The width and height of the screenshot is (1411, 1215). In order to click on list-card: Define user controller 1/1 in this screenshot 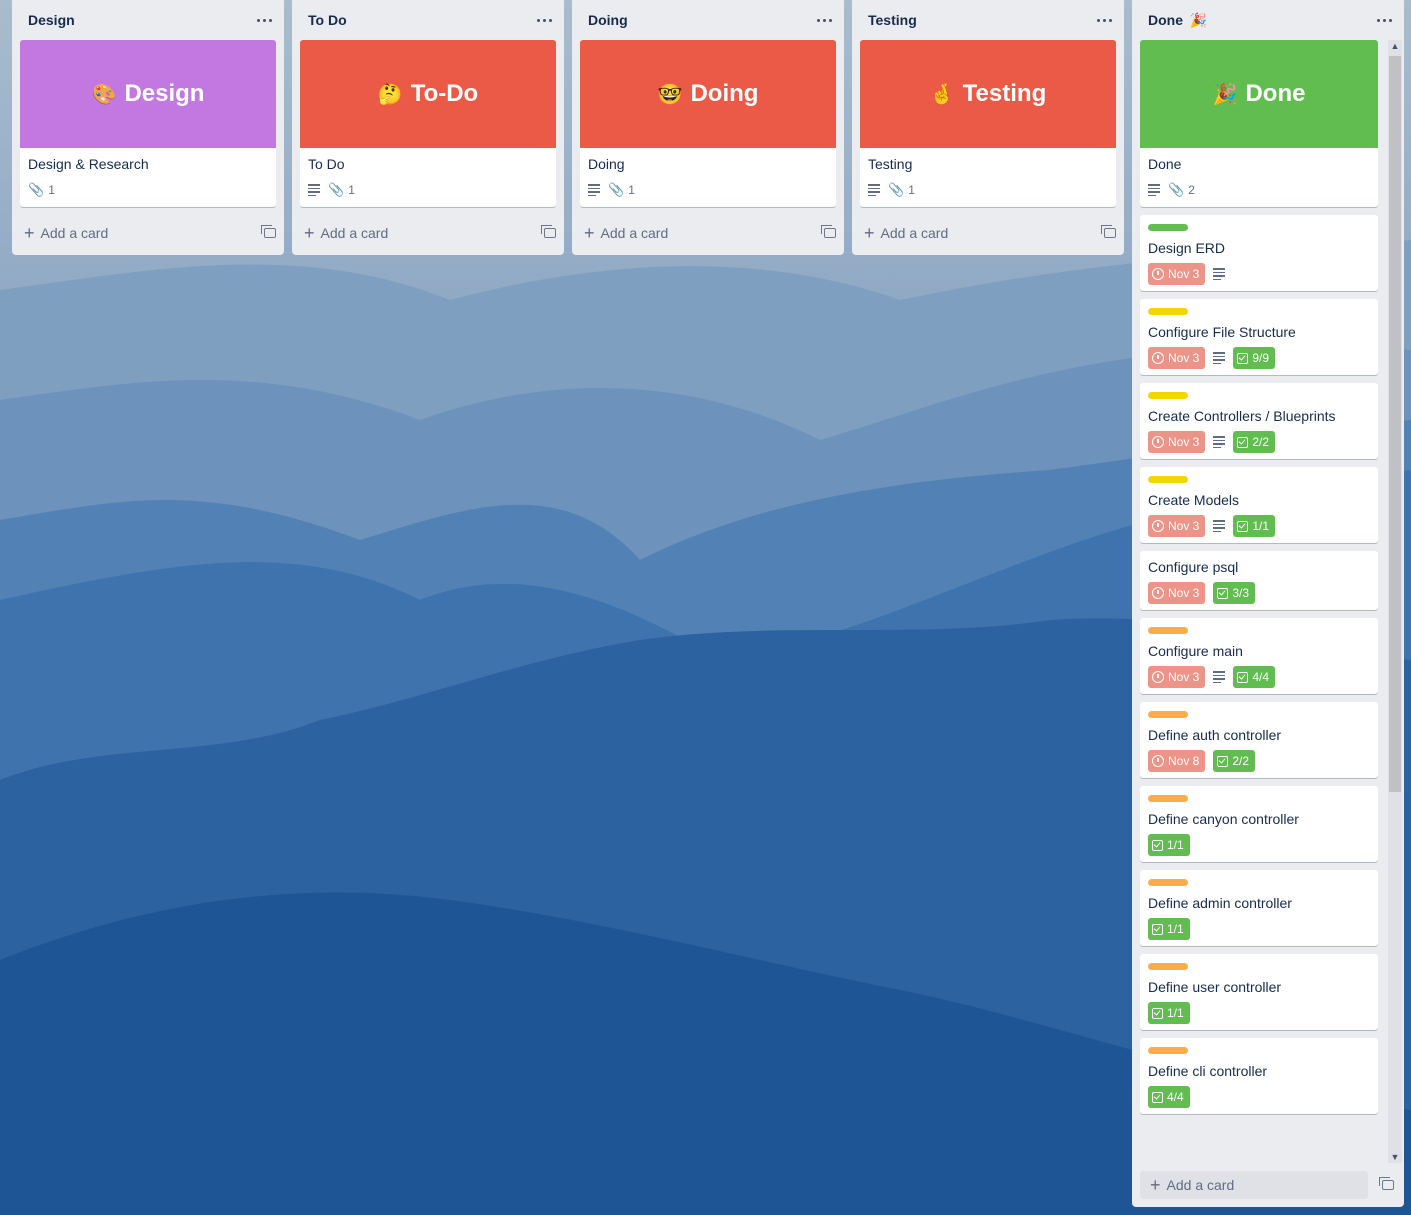, I will do `click(1259, 992)`.